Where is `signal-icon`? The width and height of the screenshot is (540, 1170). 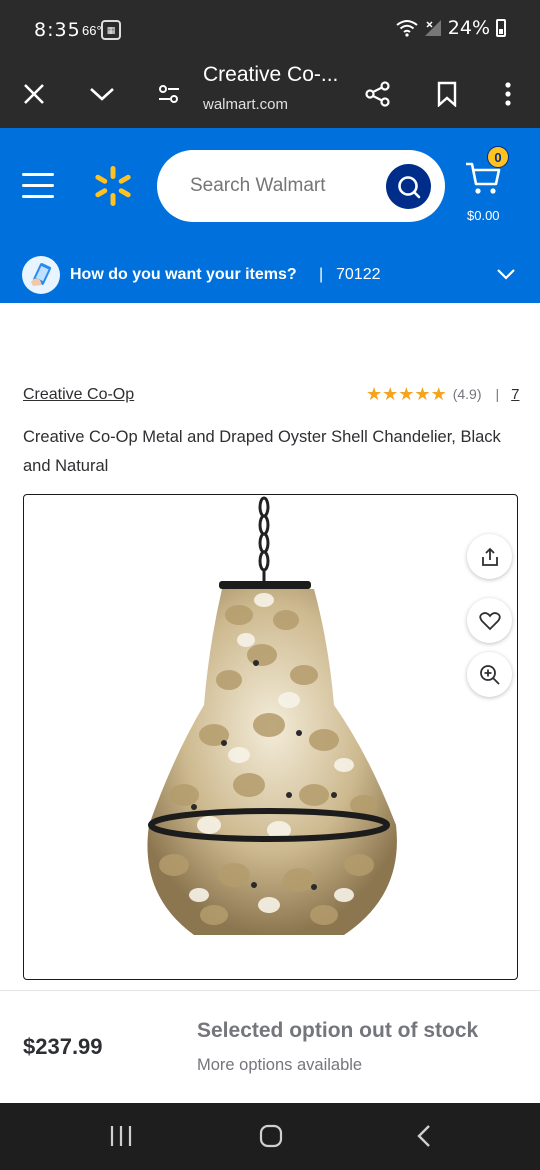 signal-icon is located at coordinates (432, 28).